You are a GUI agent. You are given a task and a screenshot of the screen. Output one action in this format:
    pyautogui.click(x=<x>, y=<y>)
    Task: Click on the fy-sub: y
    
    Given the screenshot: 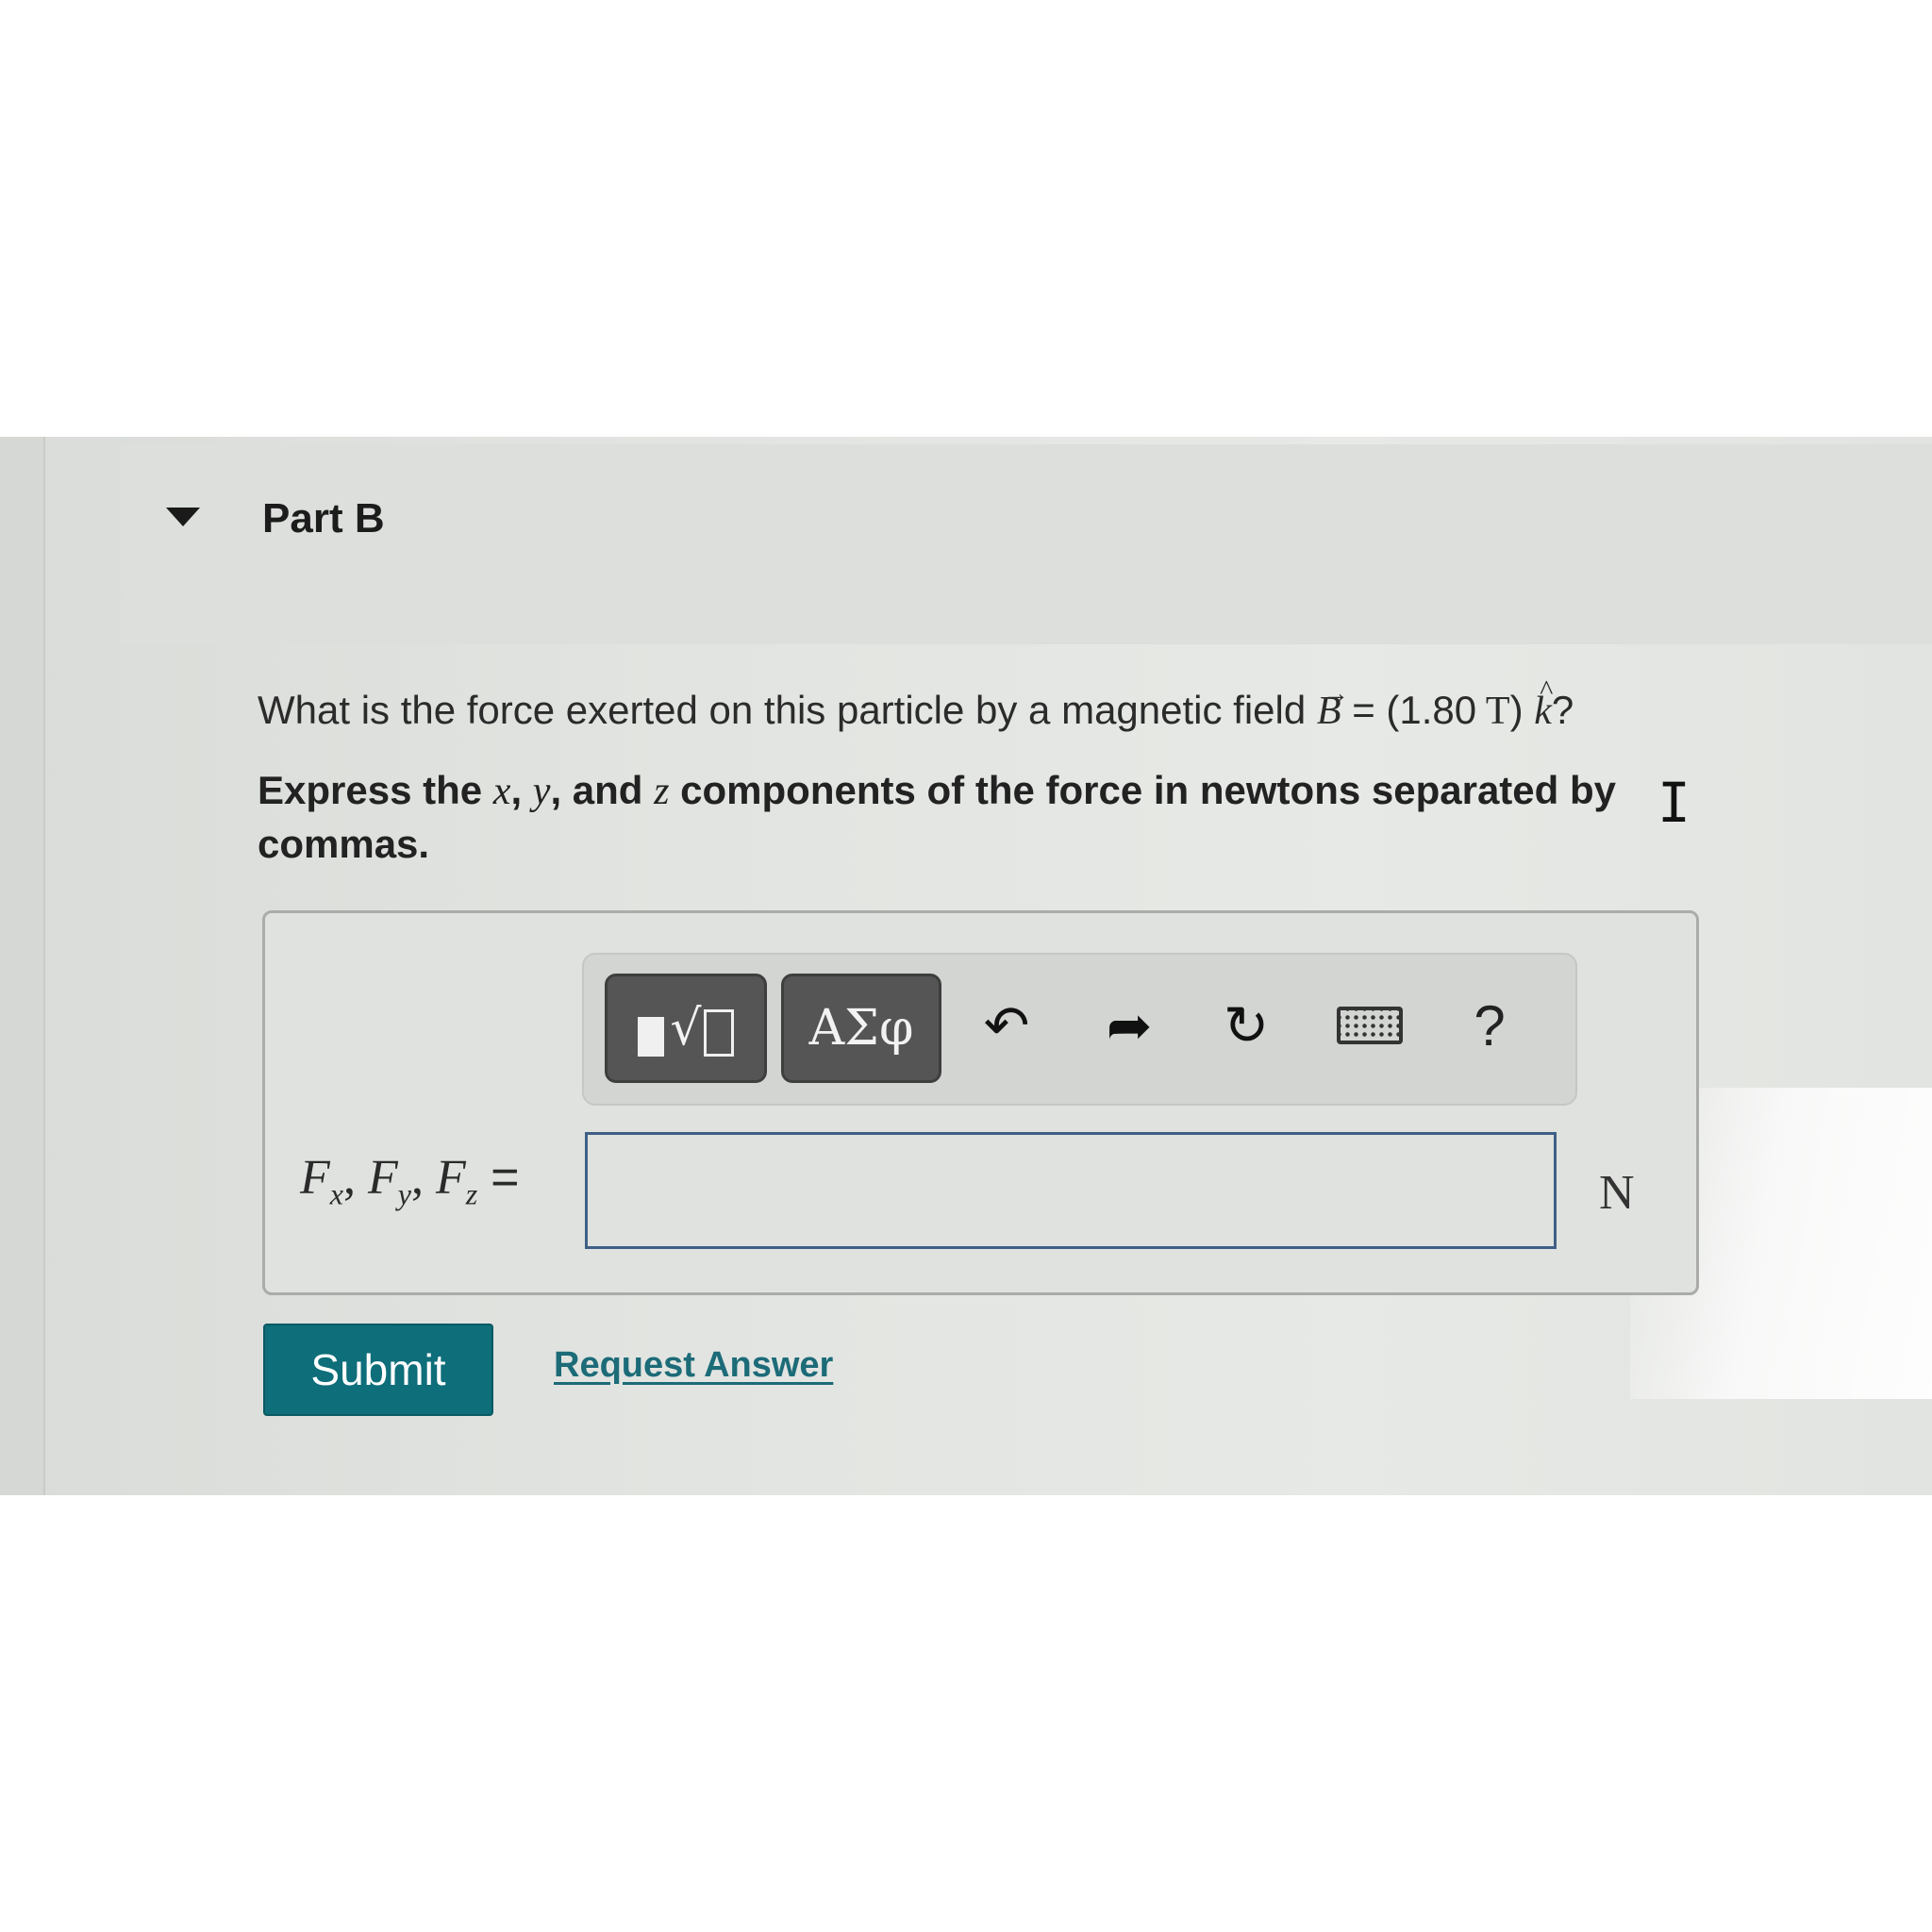 What is the action you would take?
    pyautogui.click(x=404, y=1194)
    